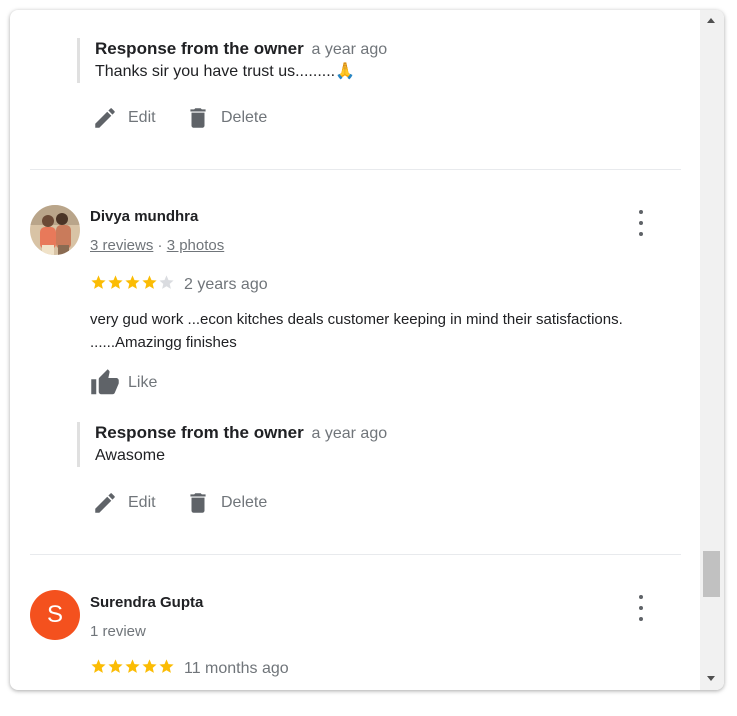 The width and height of the screenshot is (737, 716). What do you see at coordinates (179, 285) in the screenshot?
I see `star-rating: 2 years ago` at bounding box center [179, 285].